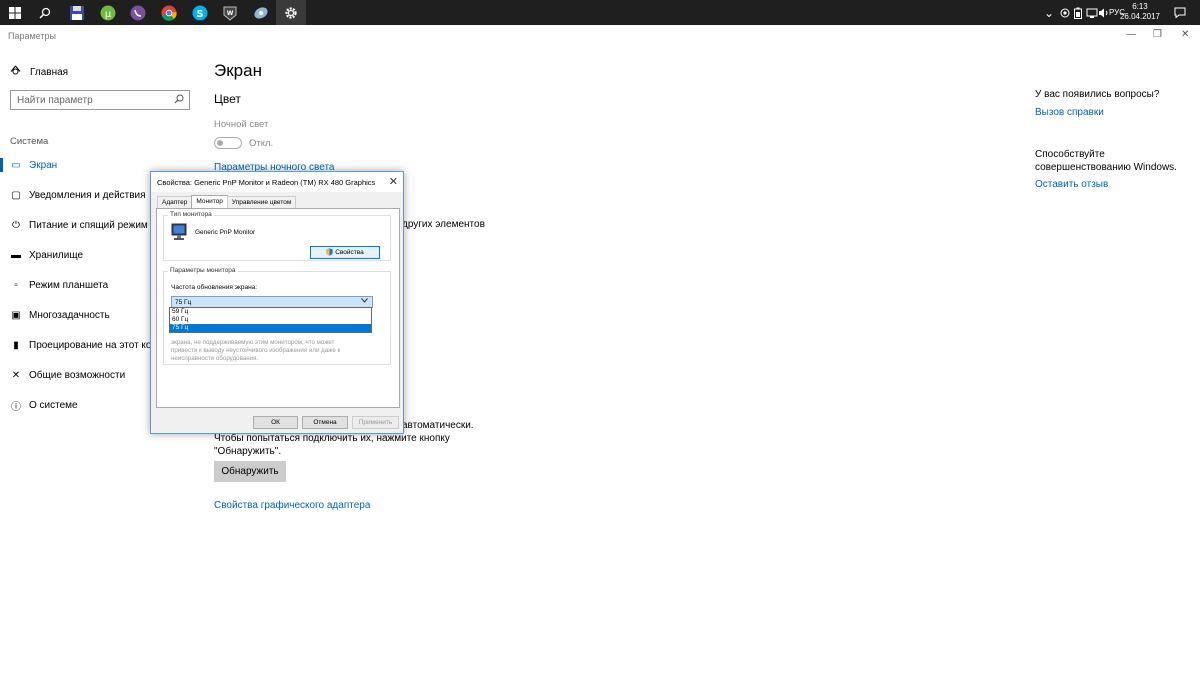 The width and height of the screenshot is (1200, 675). I want to click on sidebar-item-label: О системе, so click(53, 405).